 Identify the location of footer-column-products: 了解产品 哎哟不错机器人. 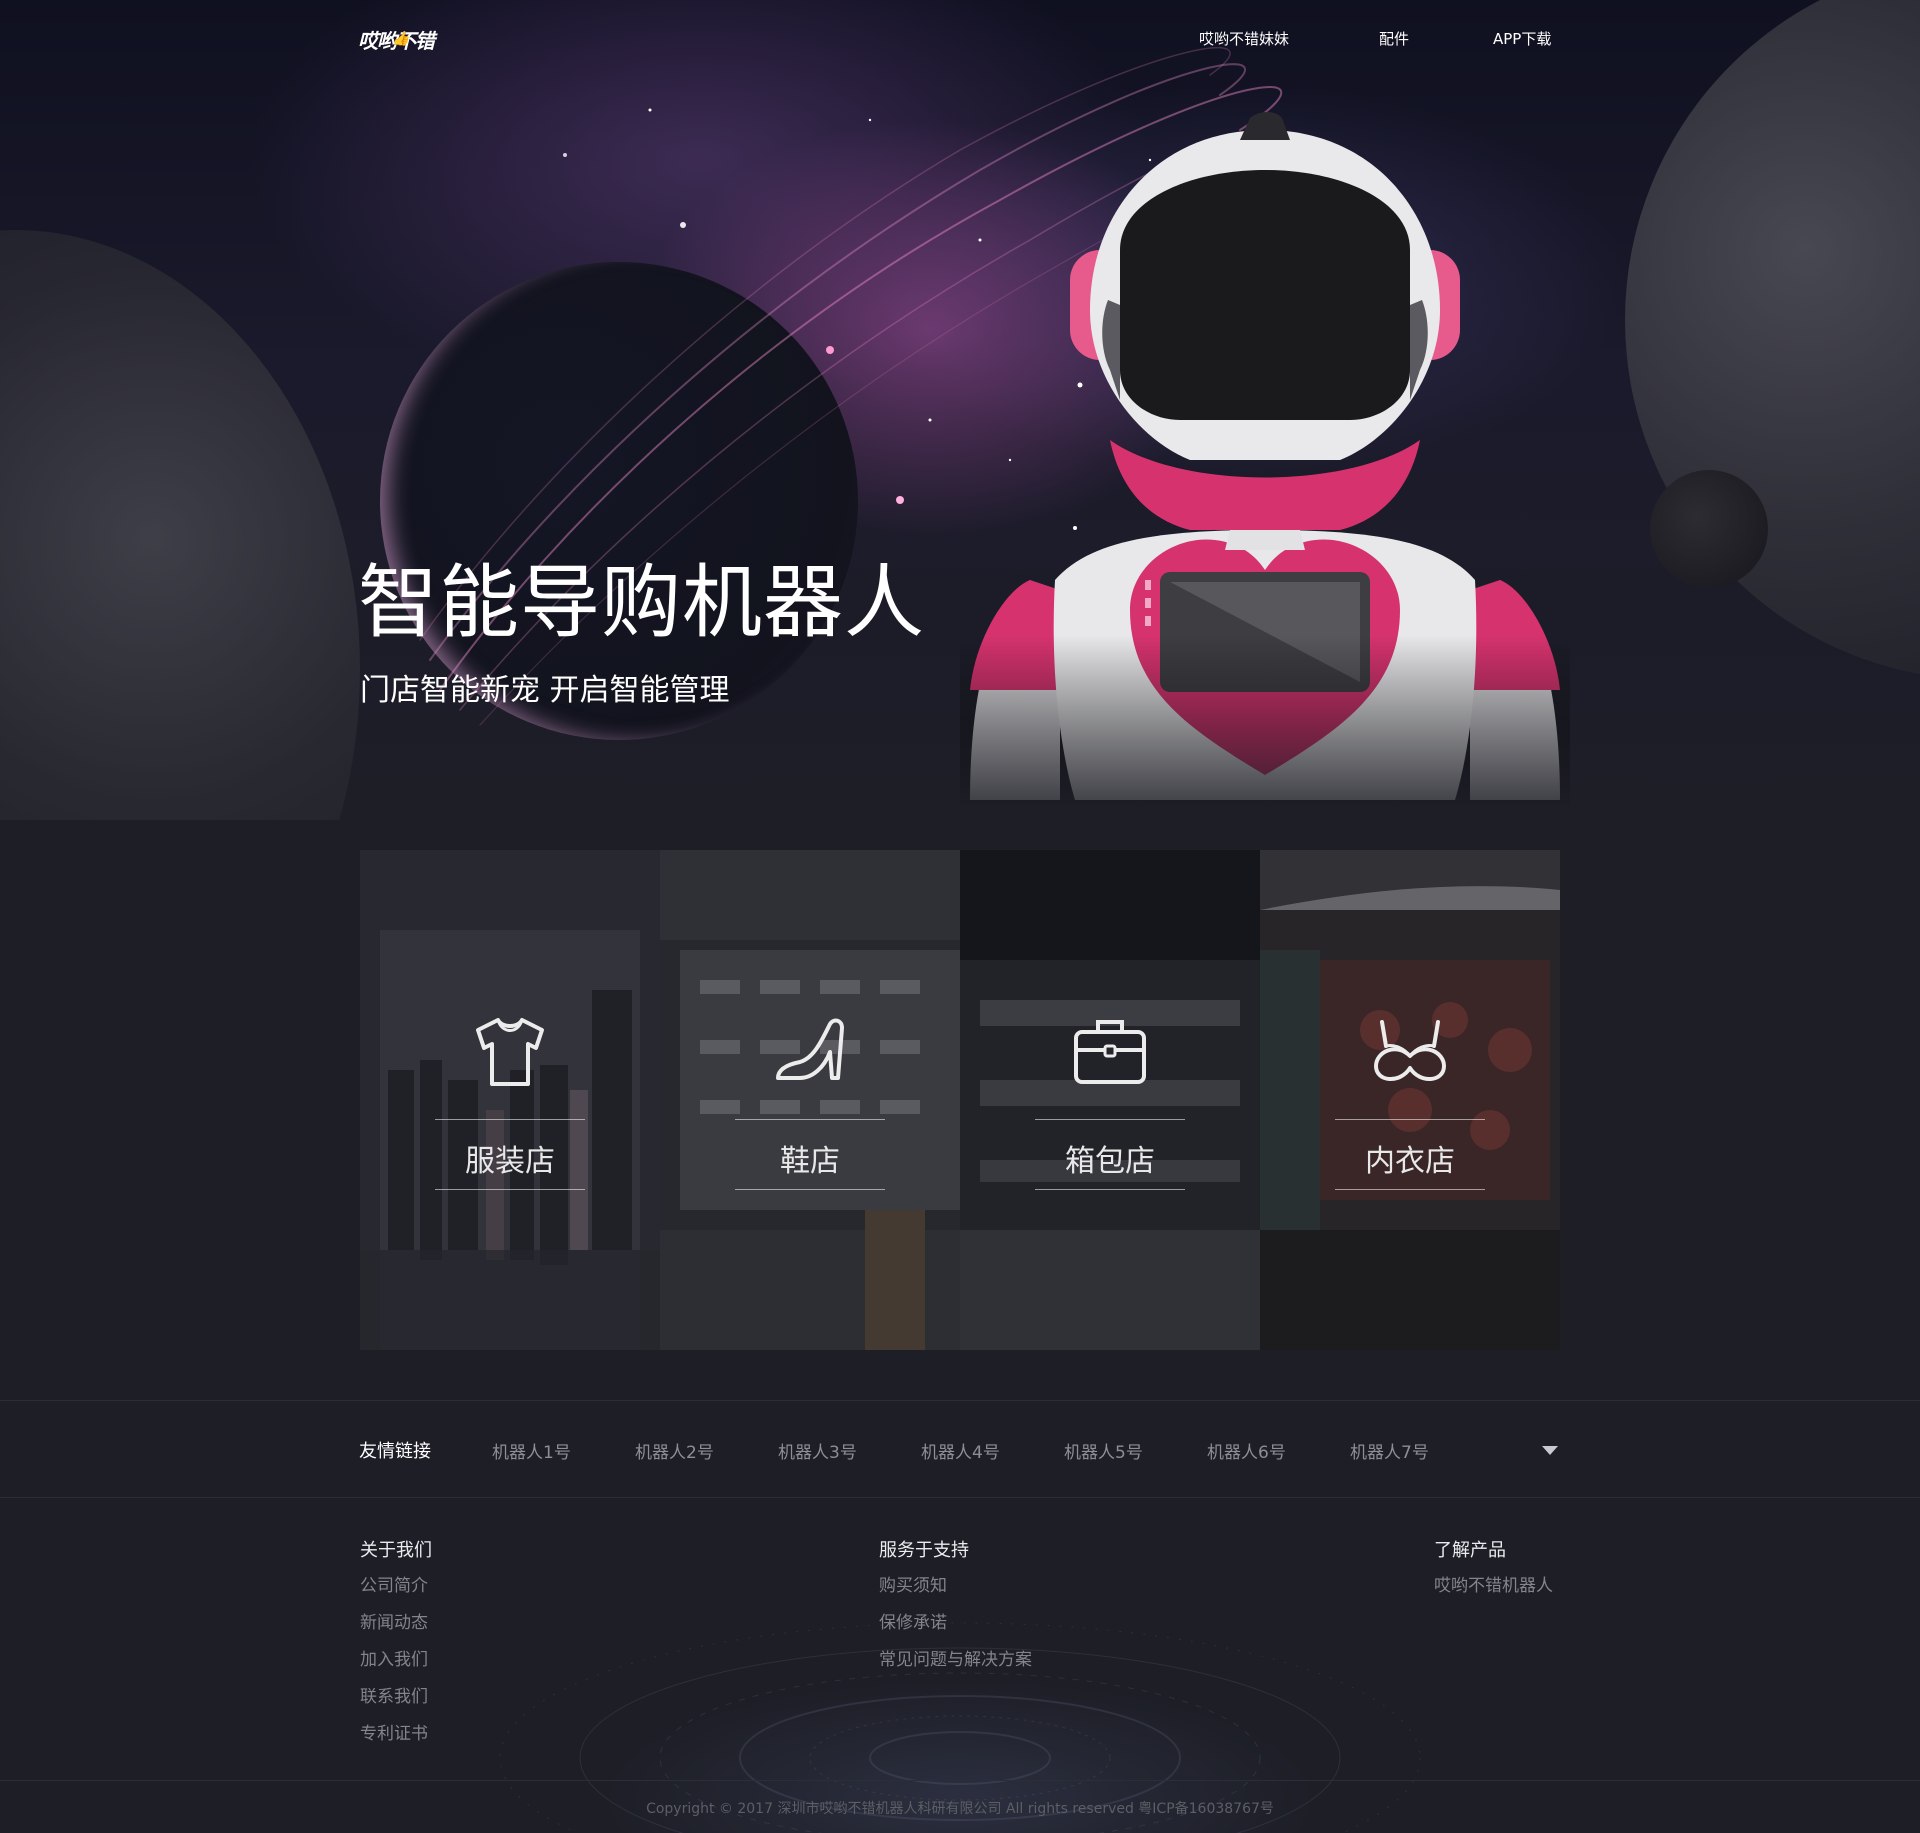
(1493, 1573).